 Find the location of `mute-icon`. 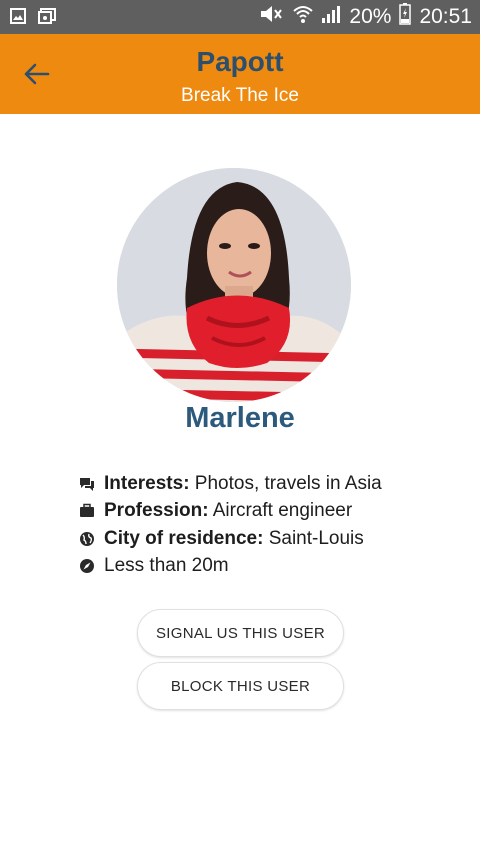

mute-icon is located at coordinates (272, 17).